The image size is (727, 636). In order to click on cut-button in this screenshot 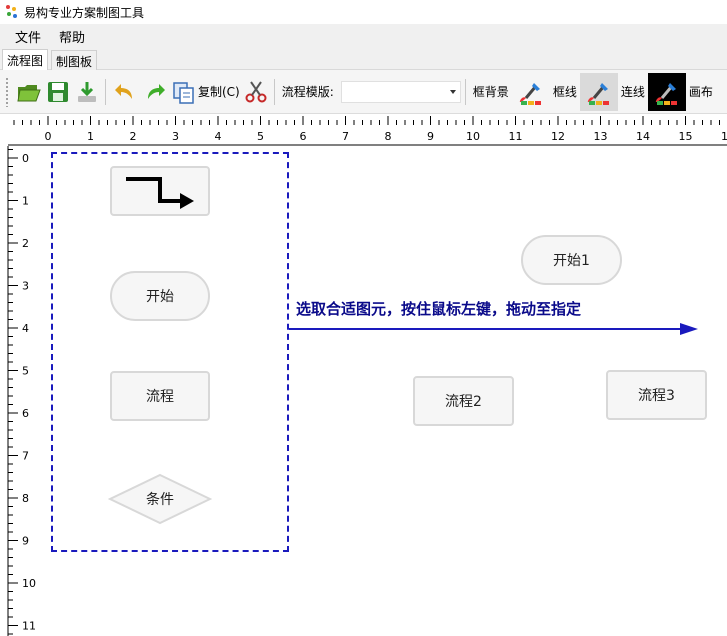, I will do `click(256, 92)`.